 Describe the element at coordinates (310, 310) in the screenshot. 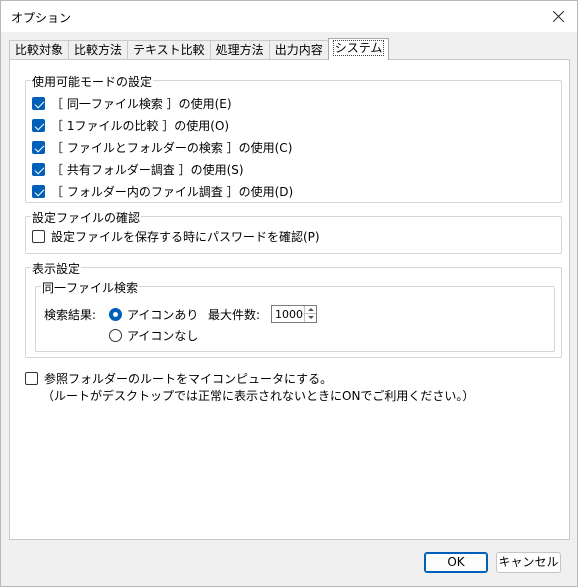

I see `spin-up-icon` at that location.